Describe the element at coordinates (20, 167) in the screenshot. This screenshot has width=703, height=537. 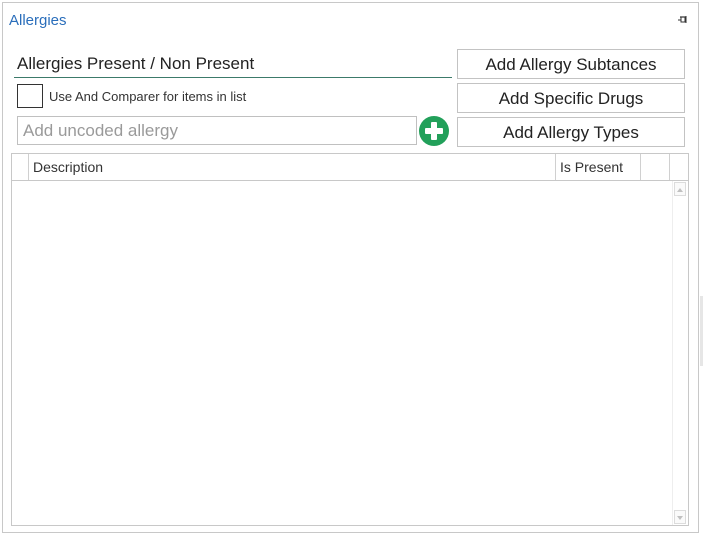
I see `row-indicator-header` at that location.